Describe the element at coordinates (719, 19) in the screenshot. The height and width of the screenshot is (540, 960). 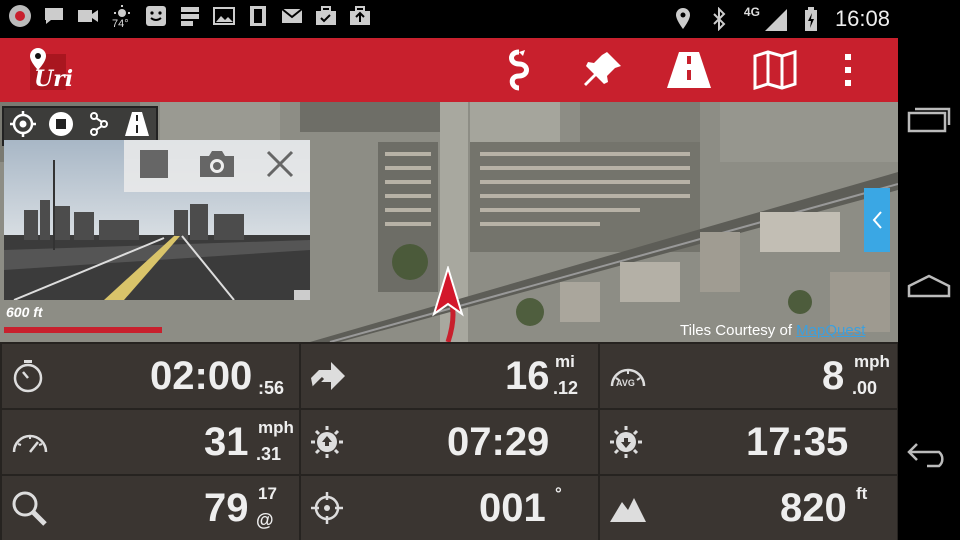
I see `bluetooth-icon` at that location.